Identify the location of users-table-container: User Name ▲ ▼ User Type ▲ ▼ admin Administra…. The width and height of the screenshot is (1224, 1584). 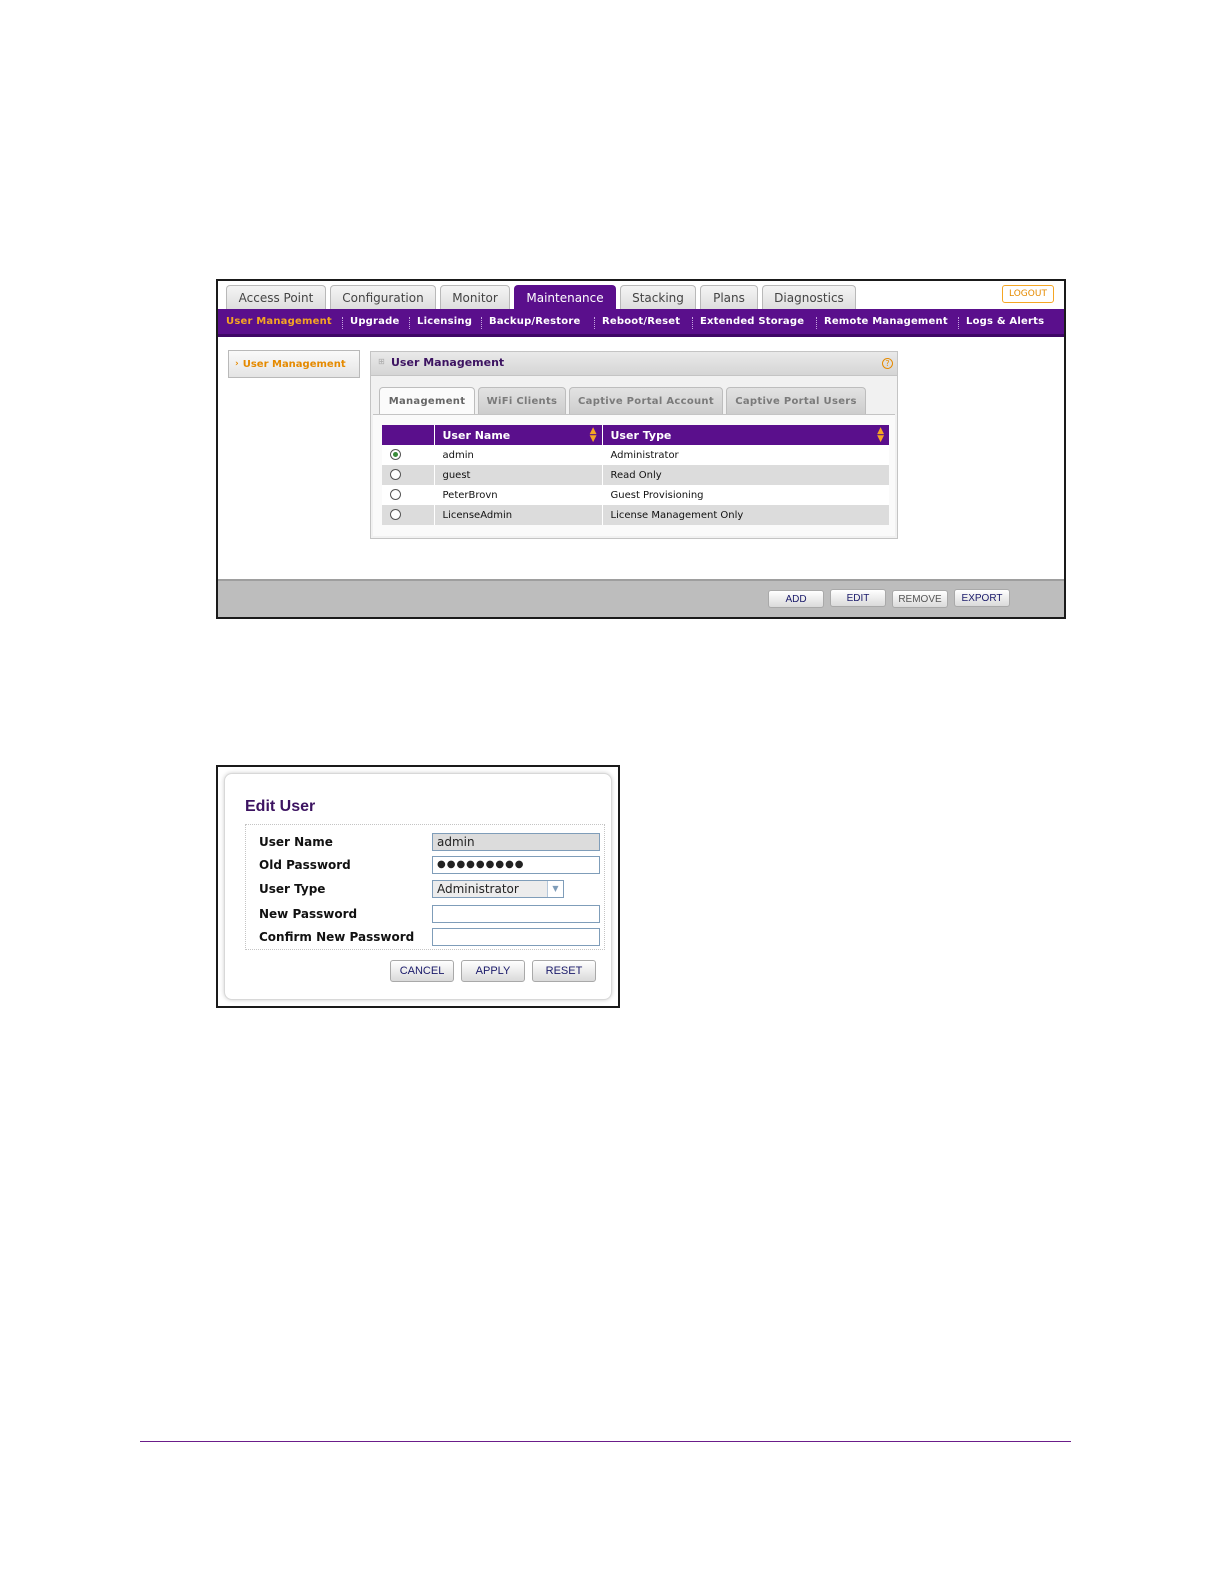
(634, 475).